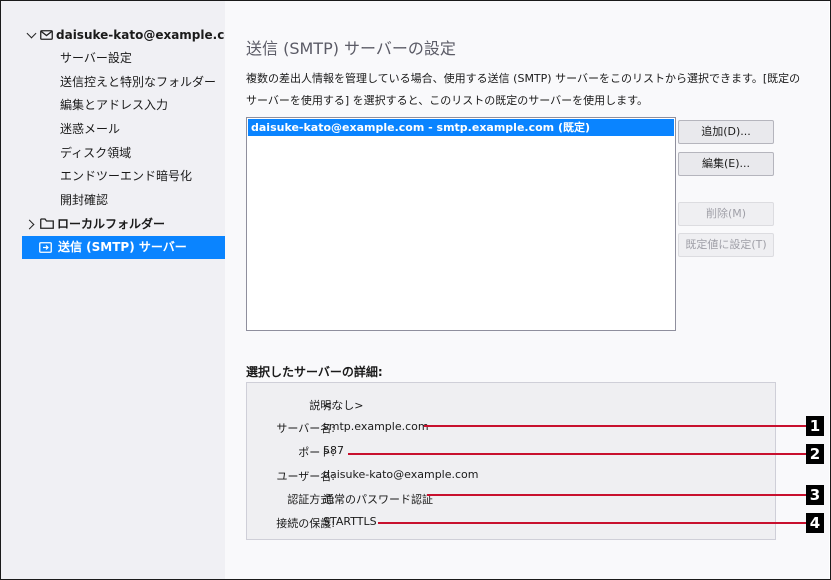  Describe the element at coordinates (401, 474) in the screenshot. I see `user-name-value: daisuke-kato@example.com` at that location.